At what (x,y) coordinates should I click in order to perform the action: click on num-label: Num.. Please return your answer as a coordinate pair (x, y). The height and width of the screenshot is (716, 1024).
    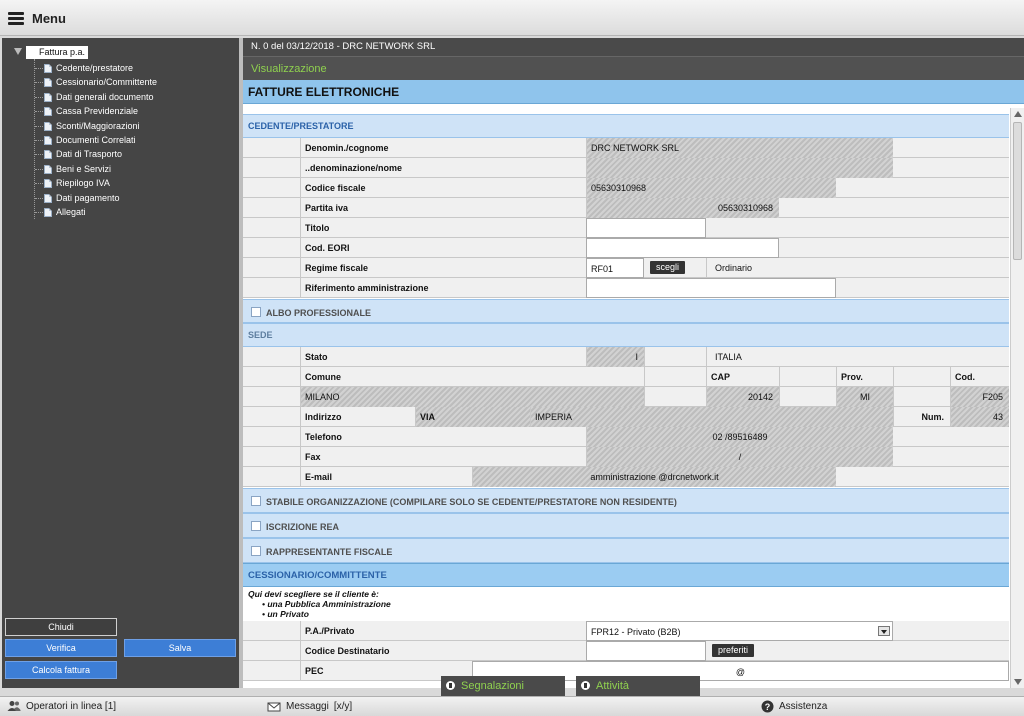
    Looking at the image, I should click on (921, 417).